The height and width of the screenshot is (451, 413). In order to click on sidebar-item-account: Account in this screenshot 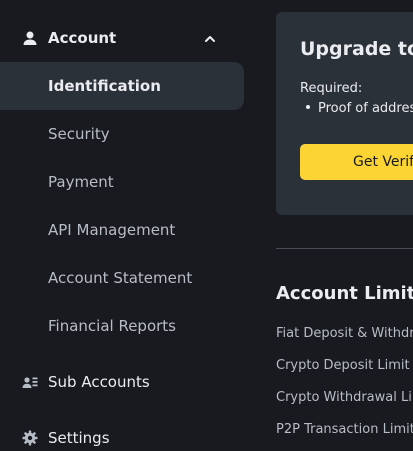, I will do `click(122, 38)`.